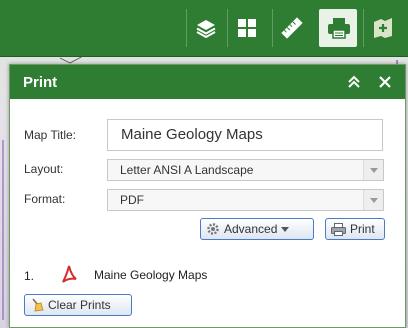 This screenshot has width=408, height=328. What do you see at coordinates (213, 229) in the screenshot?
I see `gear-icon` at bounding box center [213, 229].